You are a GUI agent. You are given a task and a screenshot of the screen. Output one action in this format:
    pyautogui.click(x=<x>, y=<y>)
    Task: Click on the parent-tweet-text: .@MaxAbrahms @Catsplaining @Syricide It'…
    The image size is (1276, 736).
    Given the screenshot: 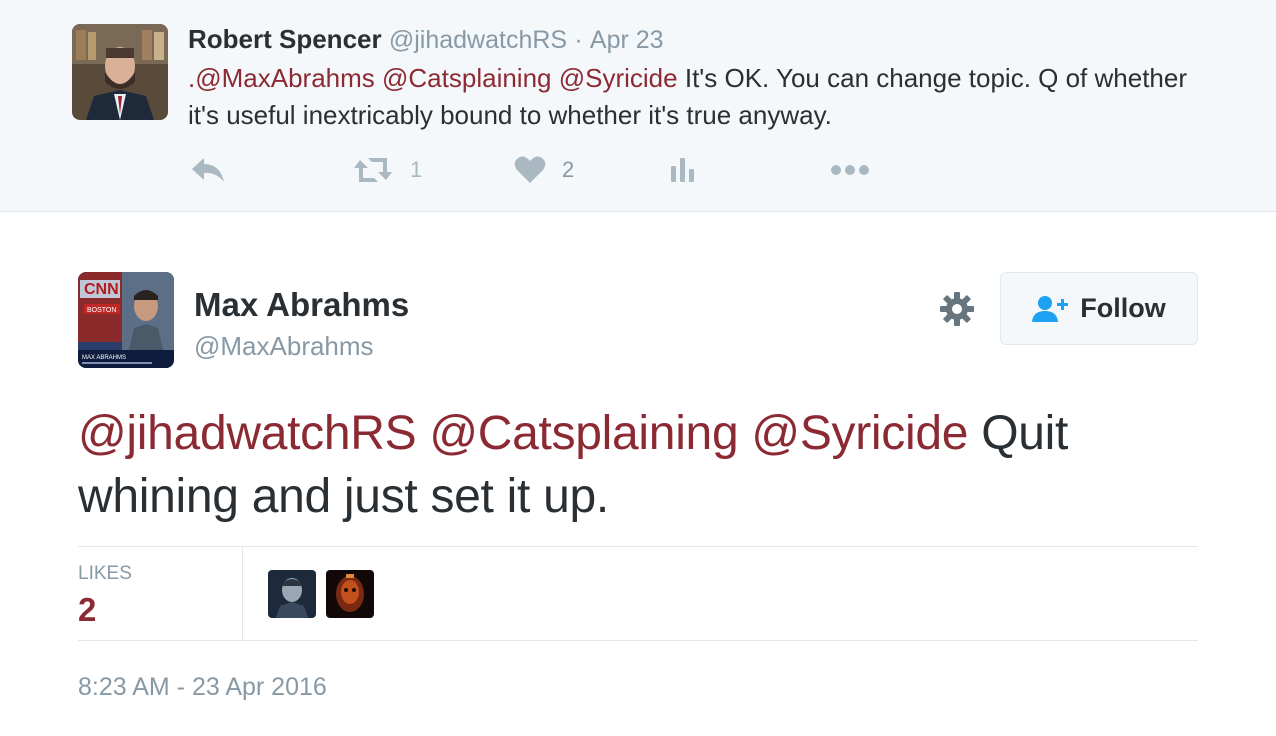 What is the action you would take?
    pyautogui.click(x=698, y=97)
    